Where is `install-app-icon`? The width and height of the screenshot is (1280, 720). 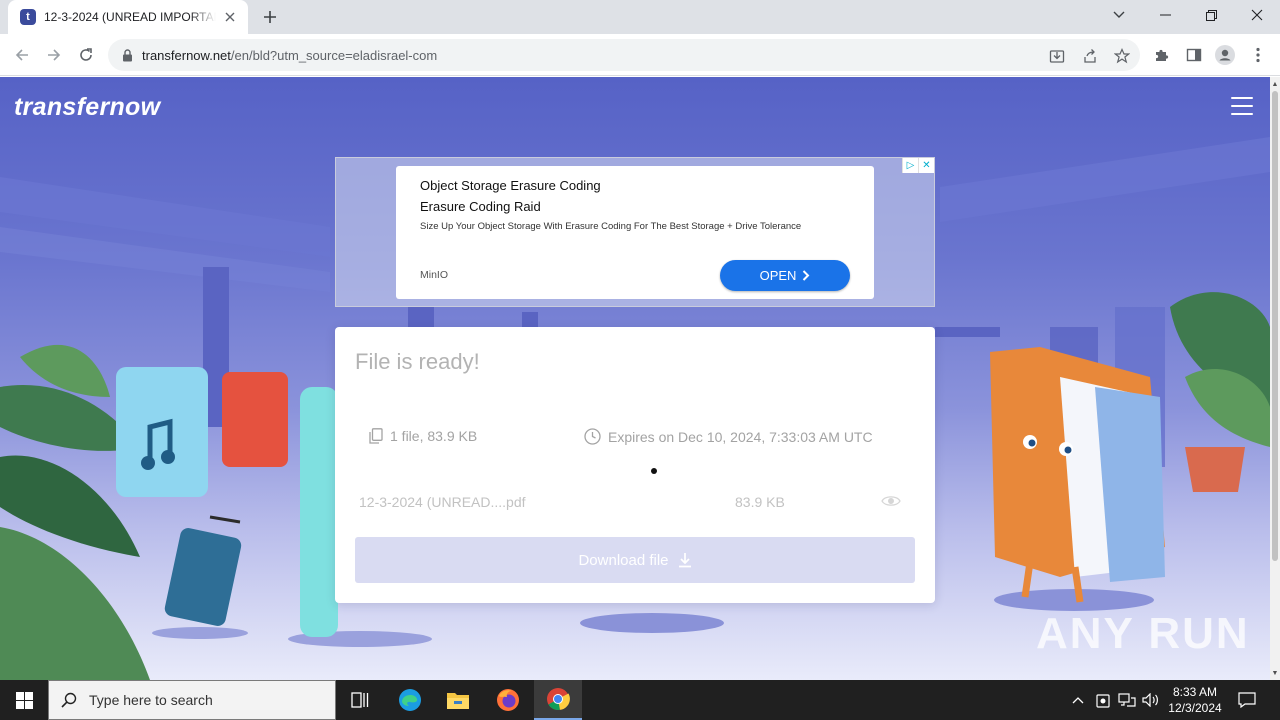
install-app-icon is located at coordinates (1057, 56).